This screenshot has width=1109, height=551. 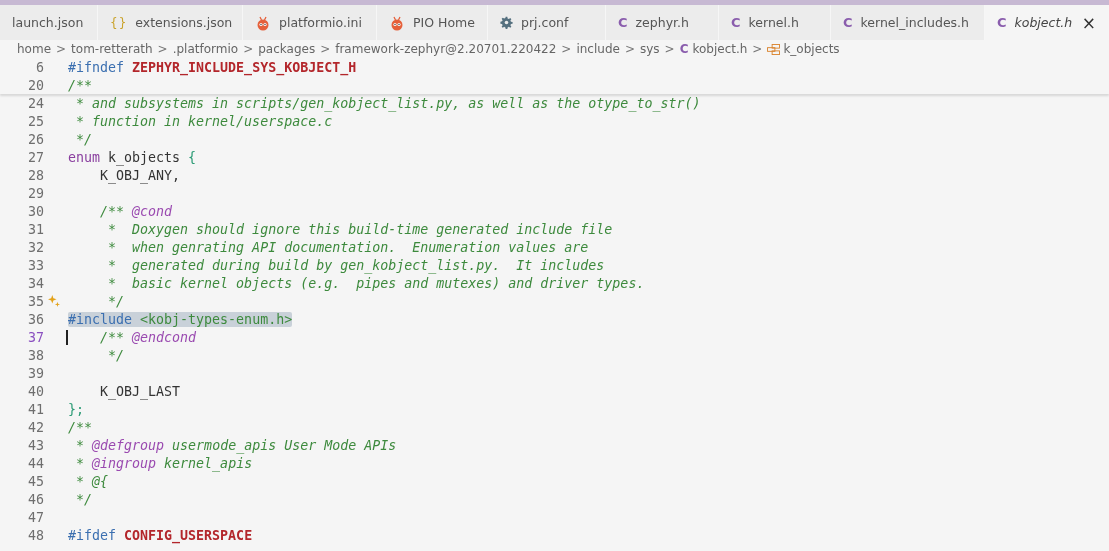 What do you see at coordinates (662, 22) in the screenshot?
I see `editor-tab: C zephyr.h` at bounding box center [662, 22].